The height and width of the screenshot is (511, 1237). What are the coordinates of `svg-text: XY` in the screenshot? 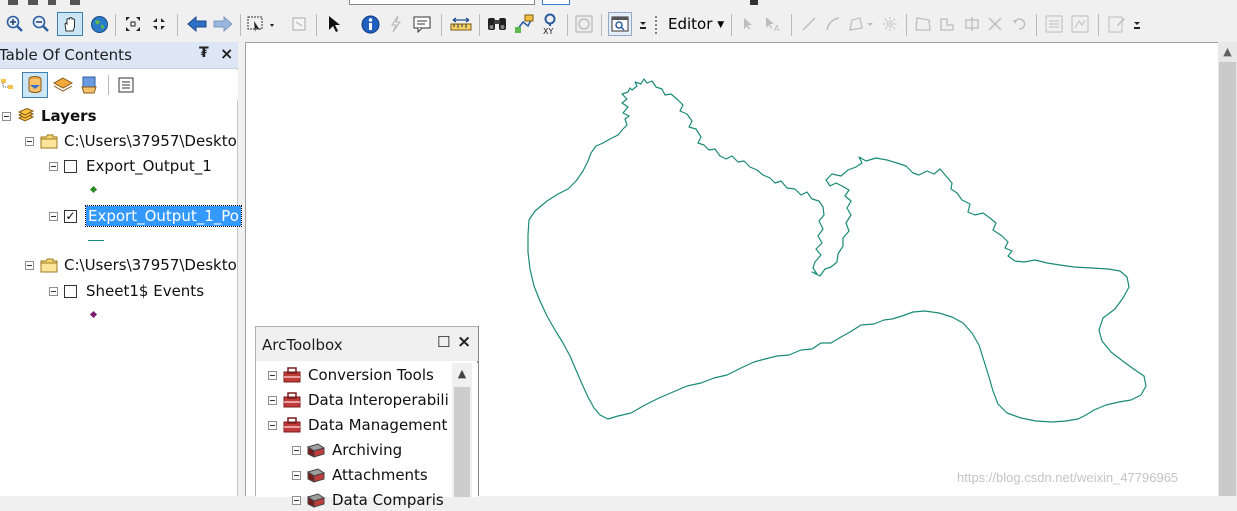 It's located at (548, 31).